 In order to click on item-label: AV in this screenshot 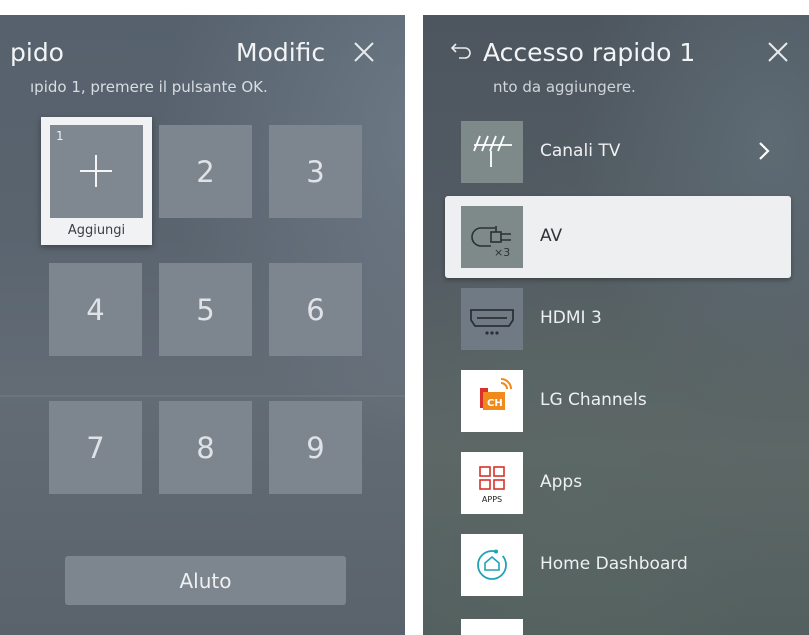, I will do `click(551, 236)`.